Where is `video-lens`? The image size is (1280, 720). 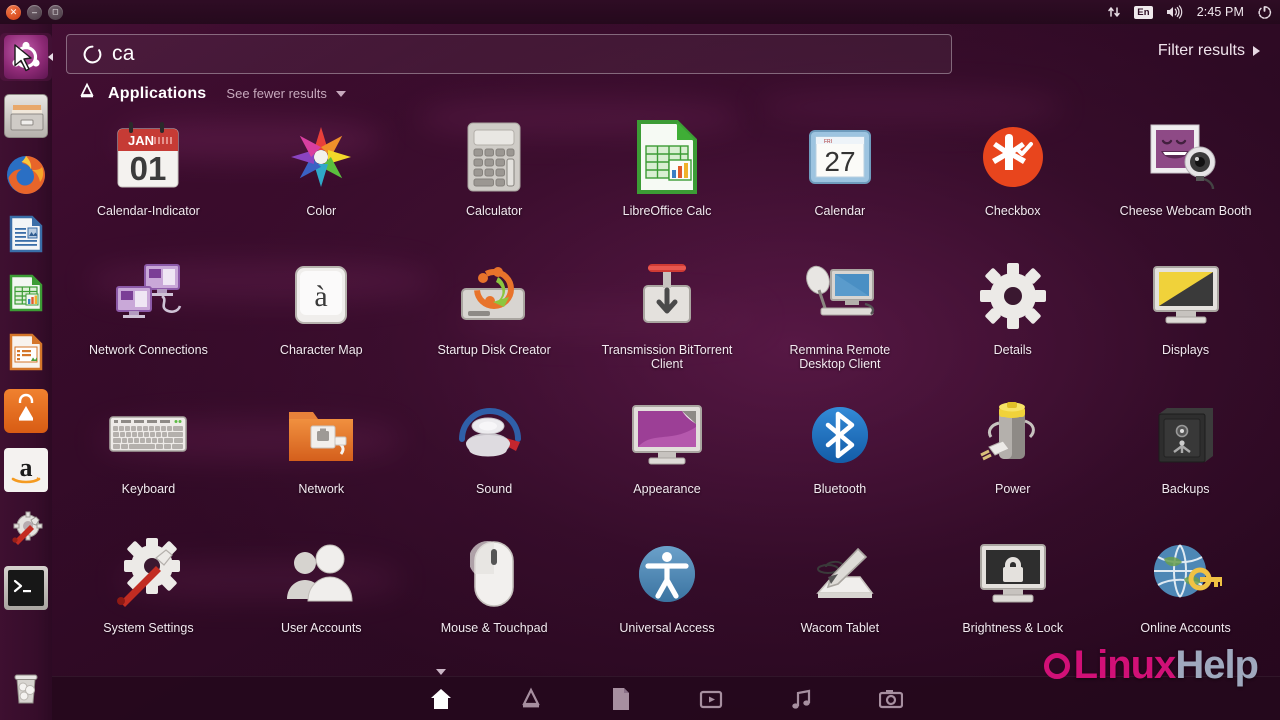 video-lens is located at coordinates (711, 699).